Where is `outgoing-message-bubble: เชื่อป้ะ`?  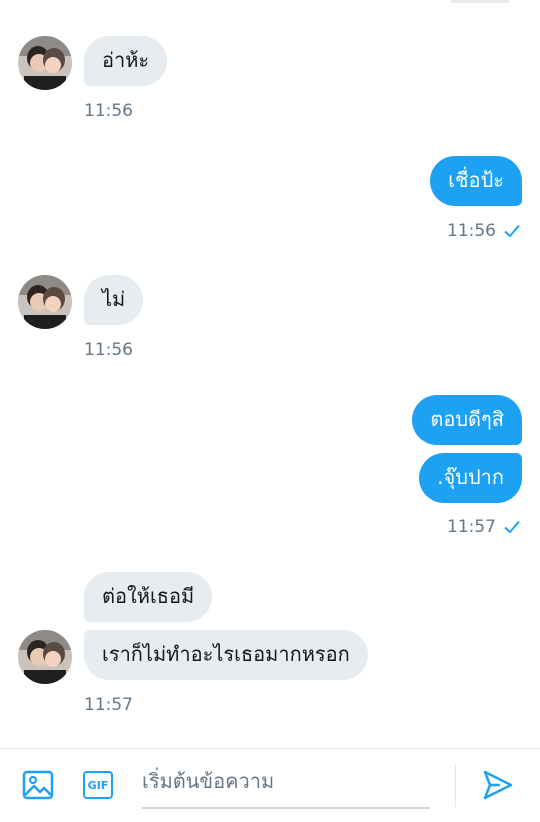
outgoing-message-bubble: เชื่อป้ะ is located at coordinates (476, 181).